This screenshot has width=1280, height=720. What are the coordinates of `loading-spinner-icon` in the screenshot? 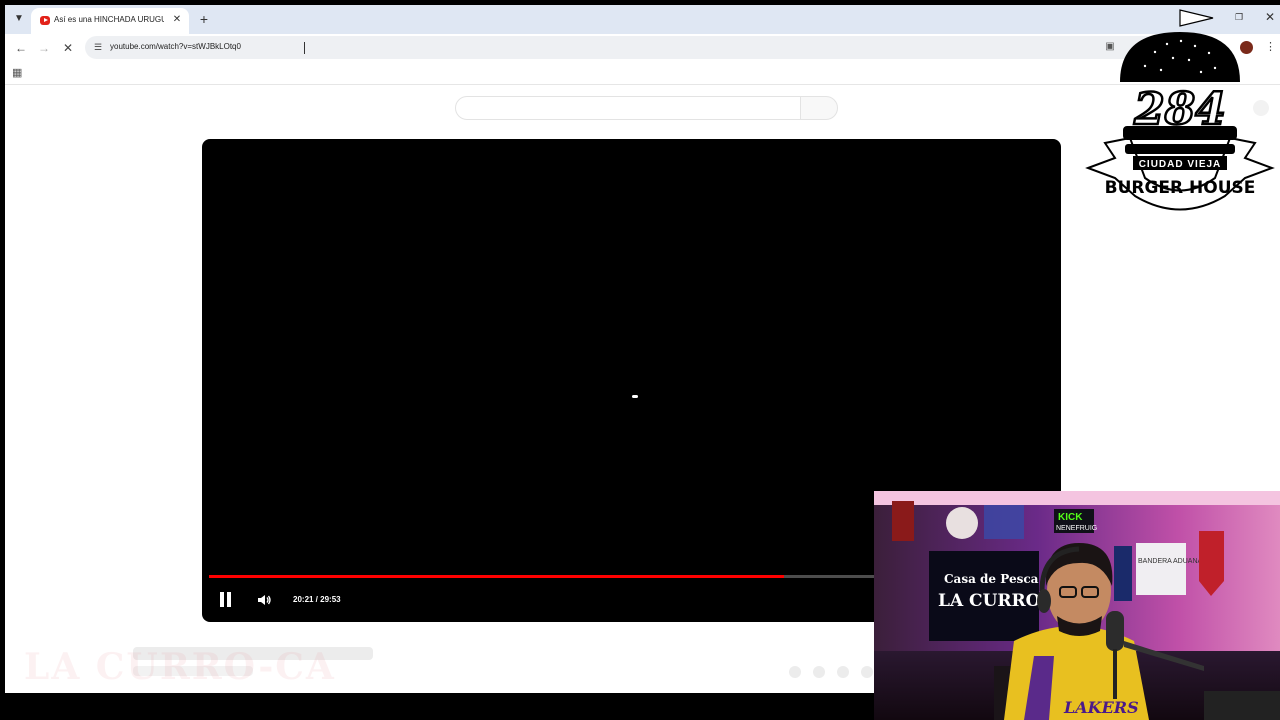 It's located at (635, 396).